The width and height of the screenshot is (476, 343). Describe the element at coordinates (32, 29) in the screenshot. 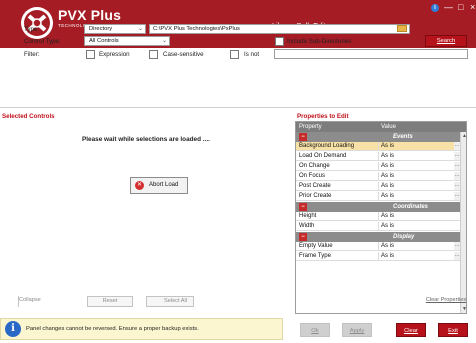

I see `type-label: Type:` at that location.